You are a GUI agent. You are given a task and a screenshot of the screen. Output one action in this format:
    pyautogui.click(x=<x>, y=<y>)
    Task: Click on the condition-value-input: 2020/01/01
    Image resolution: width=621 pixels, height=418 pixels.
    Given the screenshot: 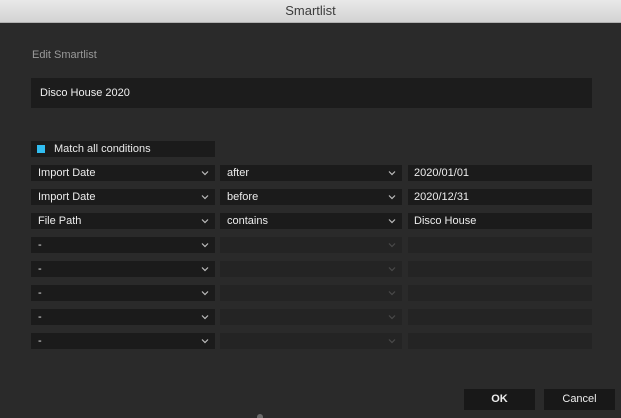 What is the action you would take?
    pyautogui.click(x=500, y=173)
    